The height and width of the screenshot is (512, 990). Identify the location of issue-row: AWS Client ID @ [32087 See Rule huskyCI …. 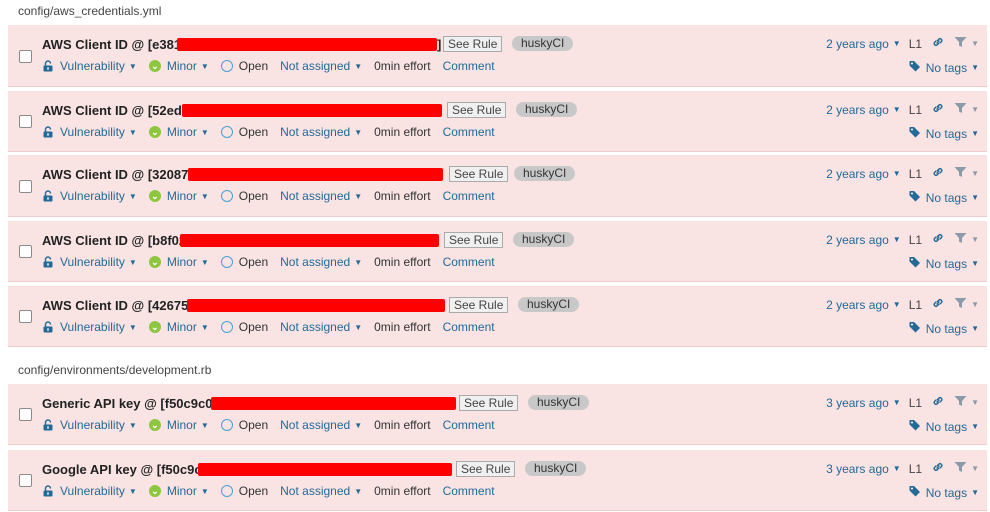
(497, 186).